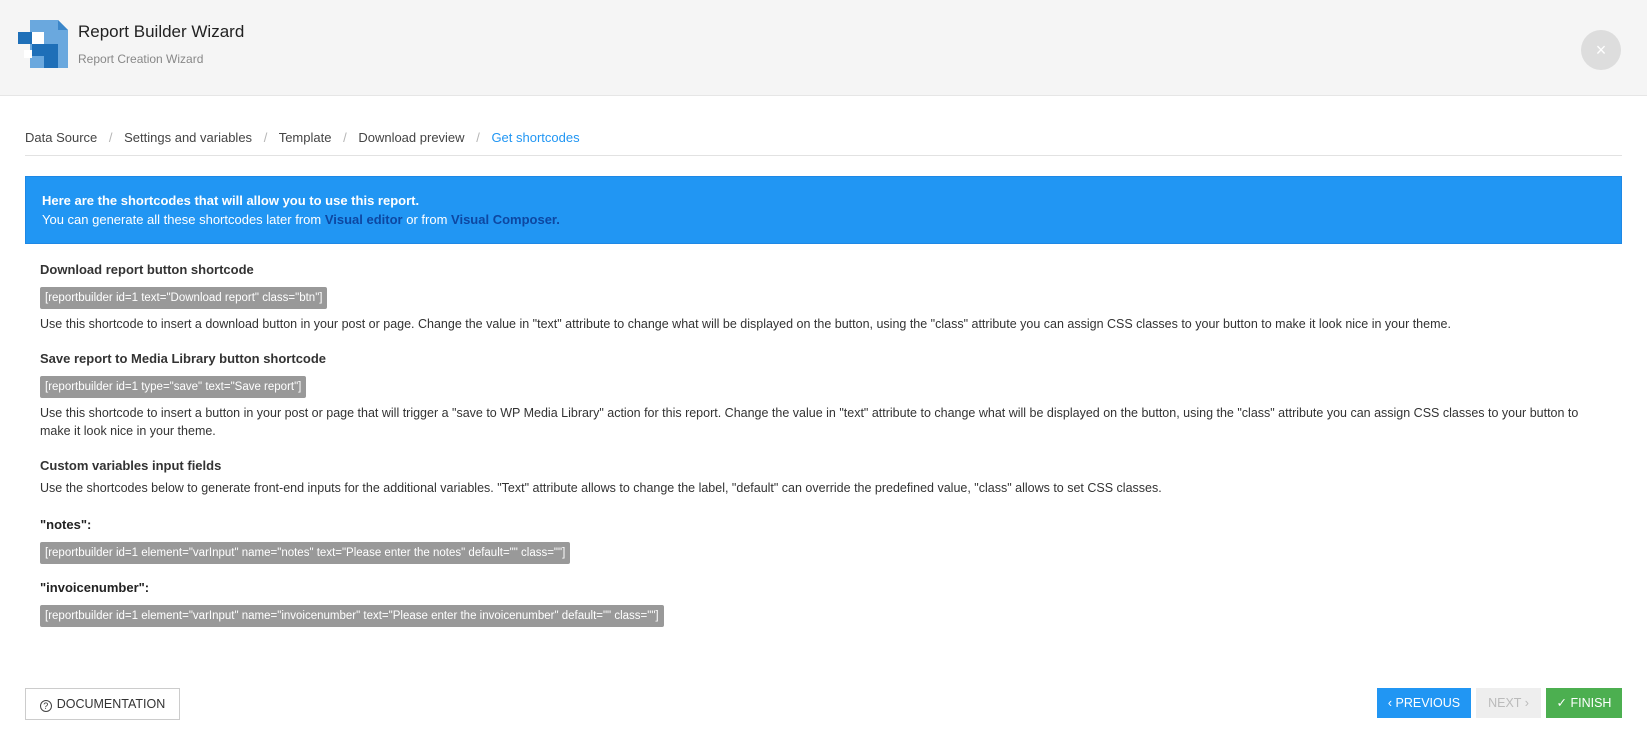 The height and width of the screenshot is (748, 1647). Describe the element at coordinates (505, 219) in the screenshot. I see `visual-composer-link: Visual Composer.` at that location.